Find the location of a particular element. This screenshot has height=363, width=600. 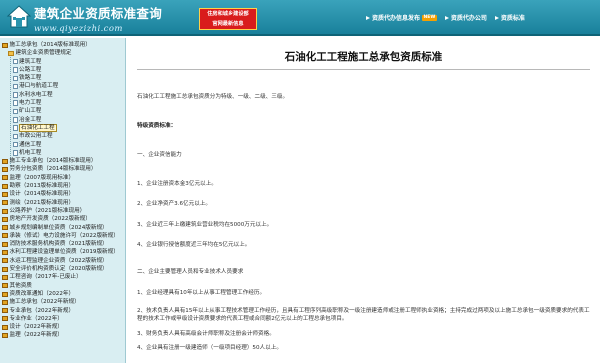

sidebar-item: 建筑企业资质管理规定 is located at coordinates (62, 53).